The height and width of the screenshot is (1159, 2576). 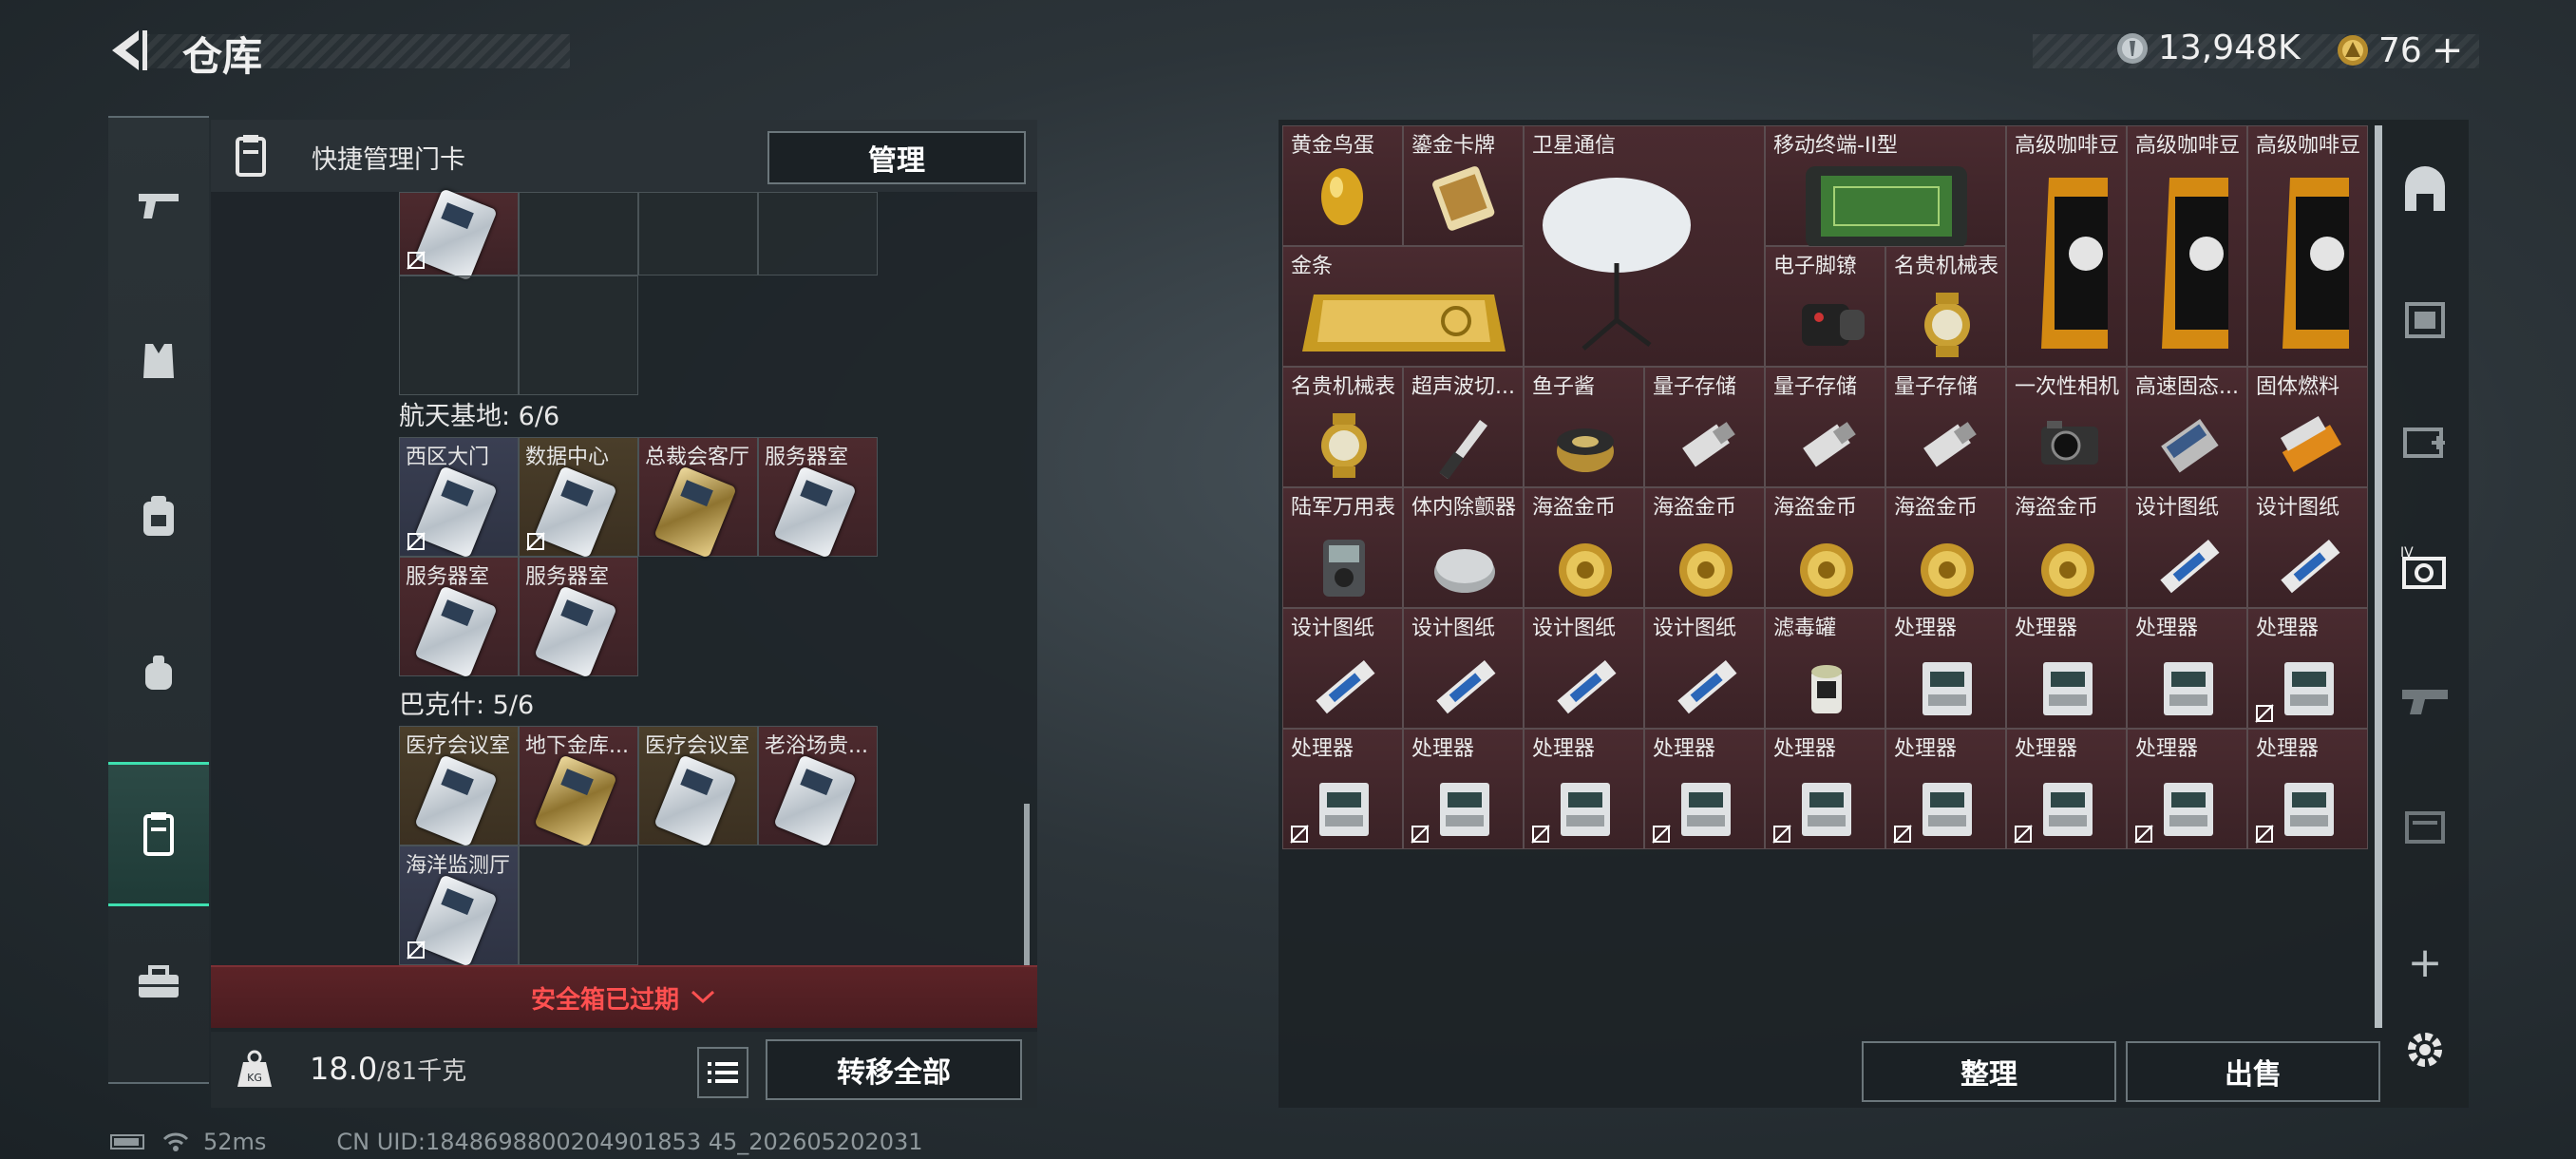 What do you see at coordinates (235, 1142) in the screenshot?
I see `ping: 52ms` at bounding box center [235, 1142].